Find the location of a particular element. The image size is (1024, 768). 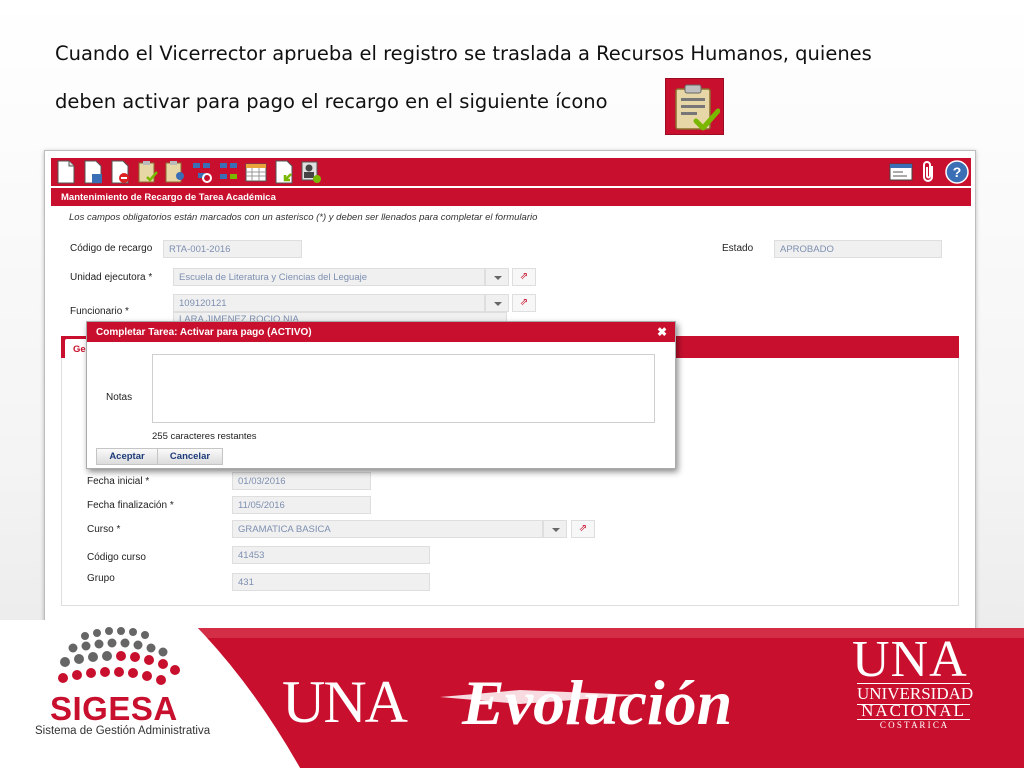

codigo-recargo-field: RTA-001-2016 is located at coordinates (232, 249).